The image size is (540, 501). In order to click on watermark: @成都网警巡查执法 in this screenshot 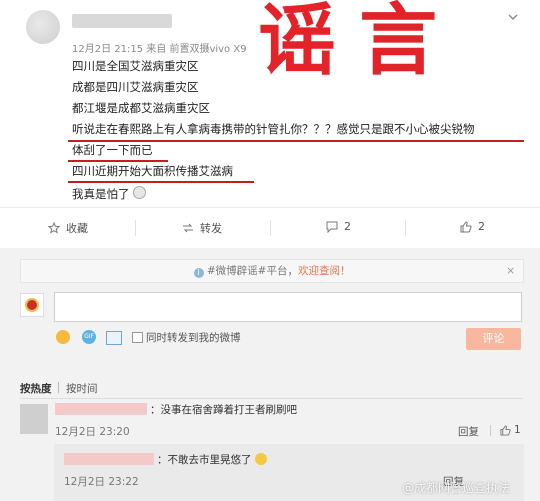, I will do `click(456, 488)`.